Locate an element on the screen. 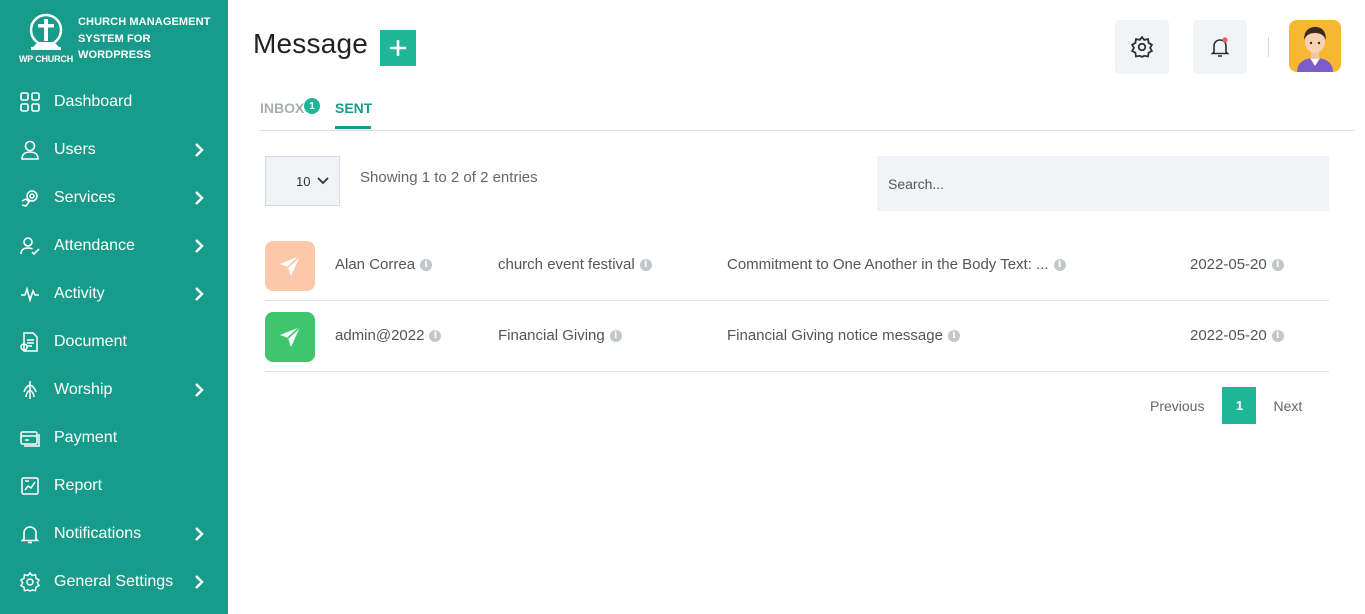 The height and width of the screenshot is (614, 1365). sidebar-item-dashboard: Dashboard is located at coordinates (114, 102).